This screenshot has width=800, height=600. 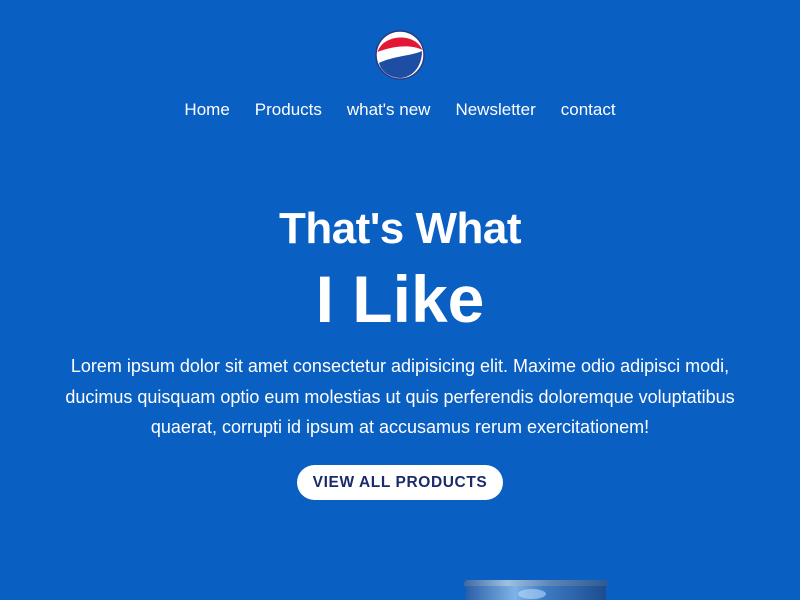 What do you see at coordinates (588, 110) in the screenshot?
I see `nav-item-contact: contact` at bounding box center [588, 110].